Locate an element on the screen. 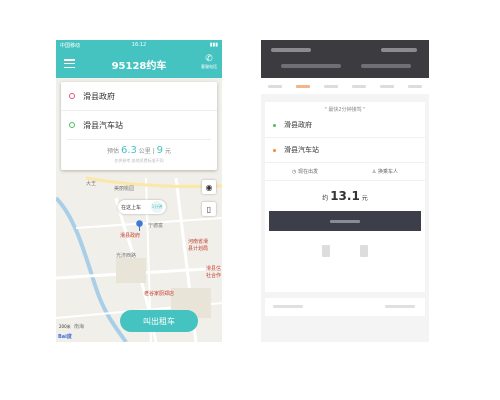 The image size is (500, 400). locate-icon: ◉ is located at coordinates (209, 187).